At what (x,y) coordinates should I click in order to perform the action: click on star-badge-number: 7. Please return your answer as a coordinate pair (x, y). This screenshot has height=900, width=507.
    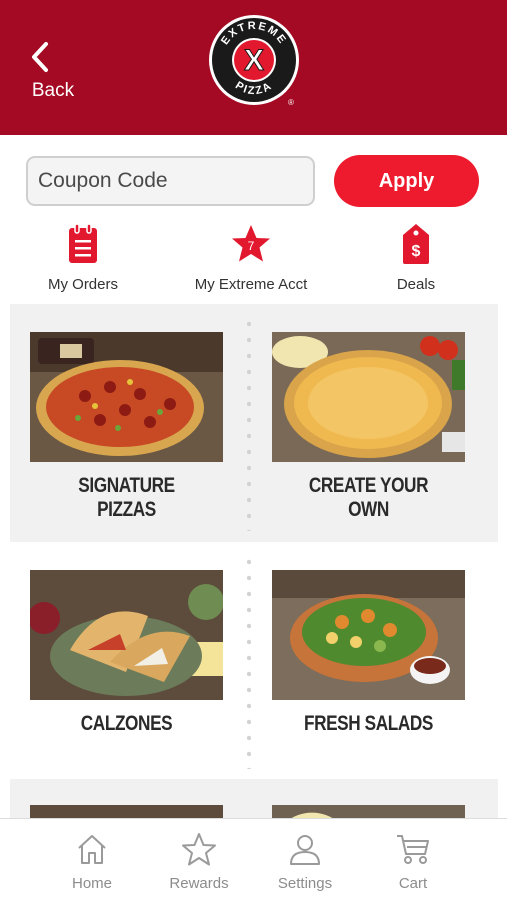
    Looking at the image, I should click on (251, 246).